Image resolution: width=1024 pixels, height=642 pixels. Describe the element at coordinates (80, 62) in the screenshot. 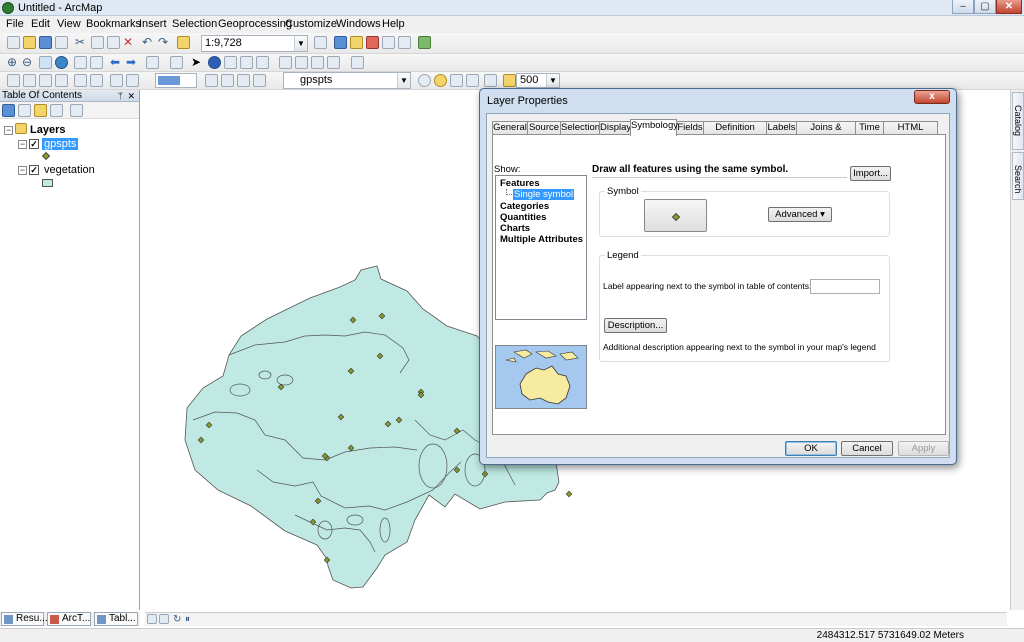

I see `fixed-zoom-in-icon` at that location.